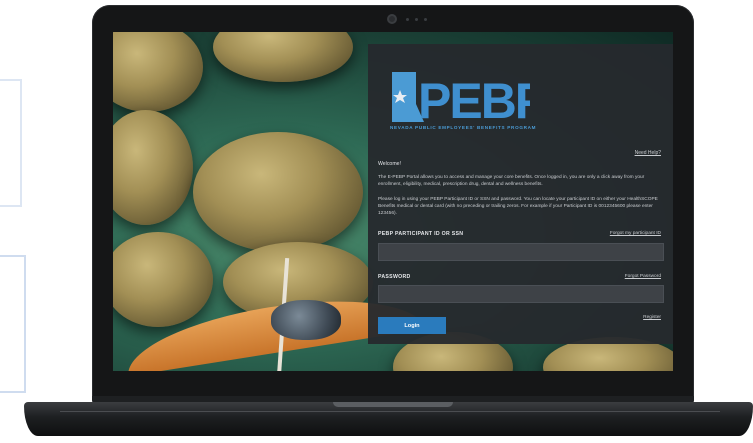 Image resolution: width=753 pixels, height=443 pixels. Describe the element at coordinates (652, 317) in the screenshot. I see `register-link: Register` at that location.